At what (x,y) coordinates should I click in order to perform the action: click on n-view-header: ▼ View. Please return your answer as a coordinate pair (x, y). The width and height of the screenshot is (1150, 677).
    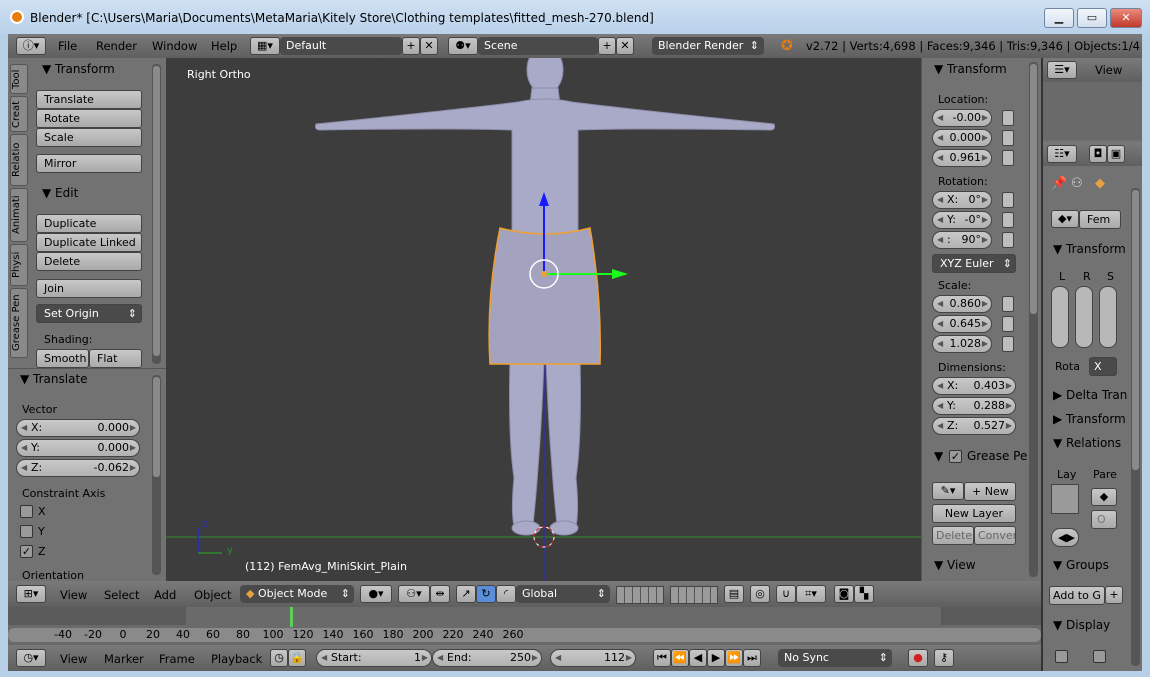
    Looking at the image, I should click on (955, 565).